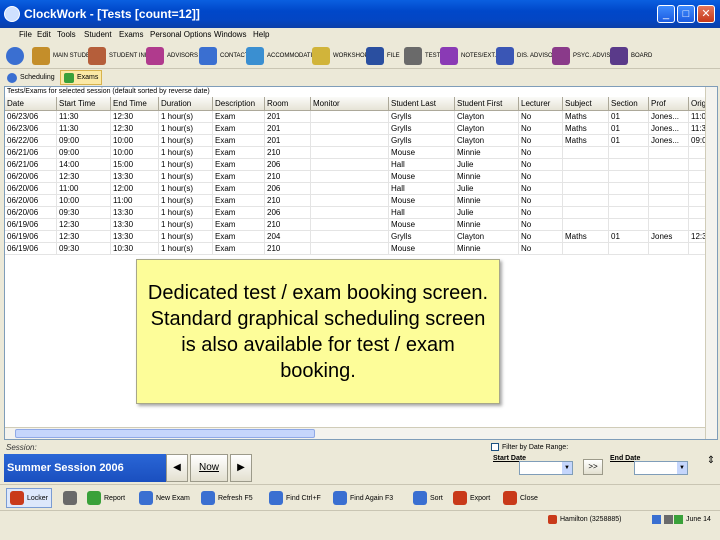 Image resolution: width=720 pixels, height=540 pixels. I want to click on previous-session-button: ◀, so click(177, 468).